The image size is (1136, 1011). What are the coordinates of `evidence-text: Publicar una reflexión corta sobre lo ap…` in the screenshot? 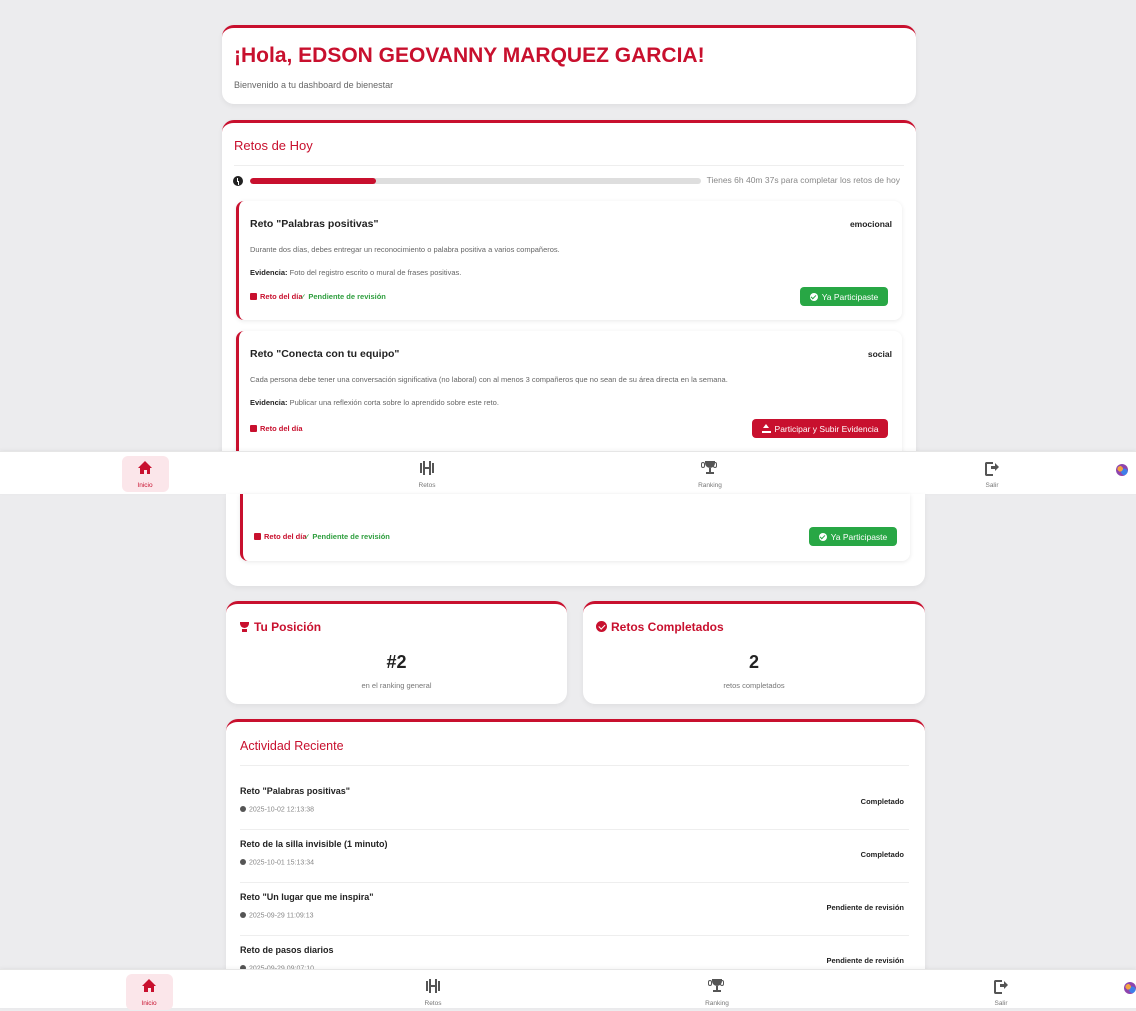 It's located at (394, 402).